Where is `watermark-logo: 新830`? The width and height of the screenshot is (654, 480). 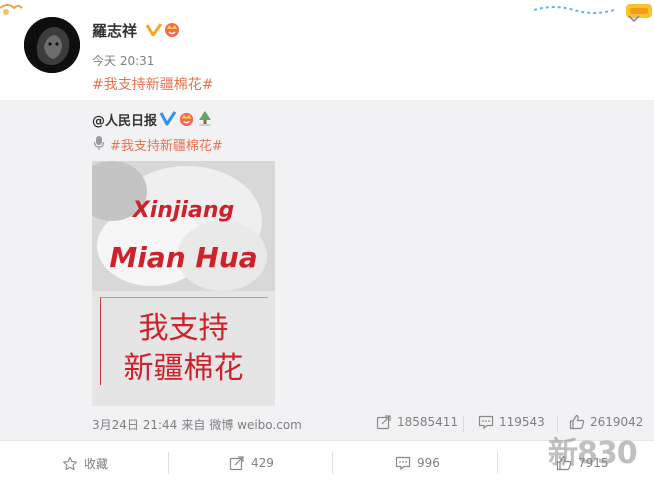 watermark-logo: 新830 is located at coordinates (593, 453).